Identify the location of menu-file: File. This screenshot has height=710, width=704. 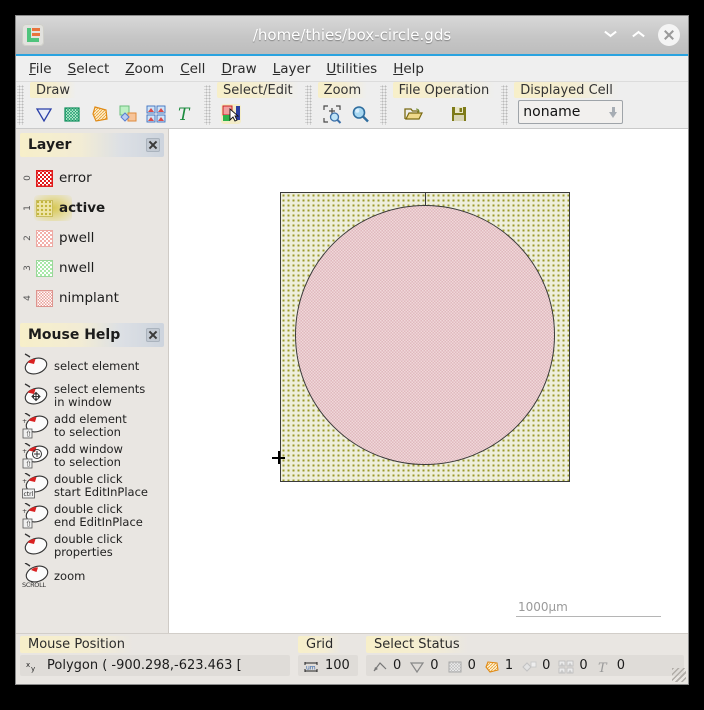
(40, 69).